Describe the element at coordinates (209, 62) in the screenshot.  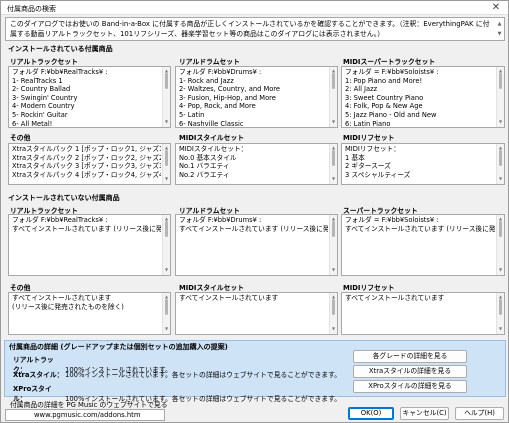
I see `installed-realdrums-label: リアルドラムセット` at that location.